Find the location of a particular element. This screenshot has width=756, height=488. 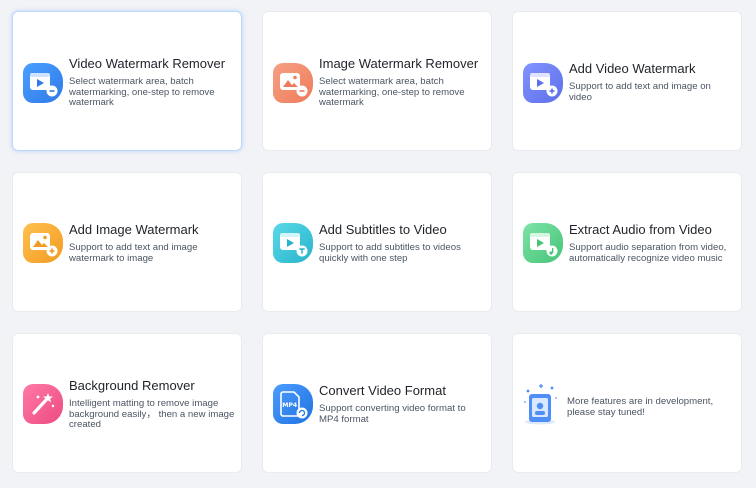

mp4-badge: MP4 is located at coordinates (290, 405).